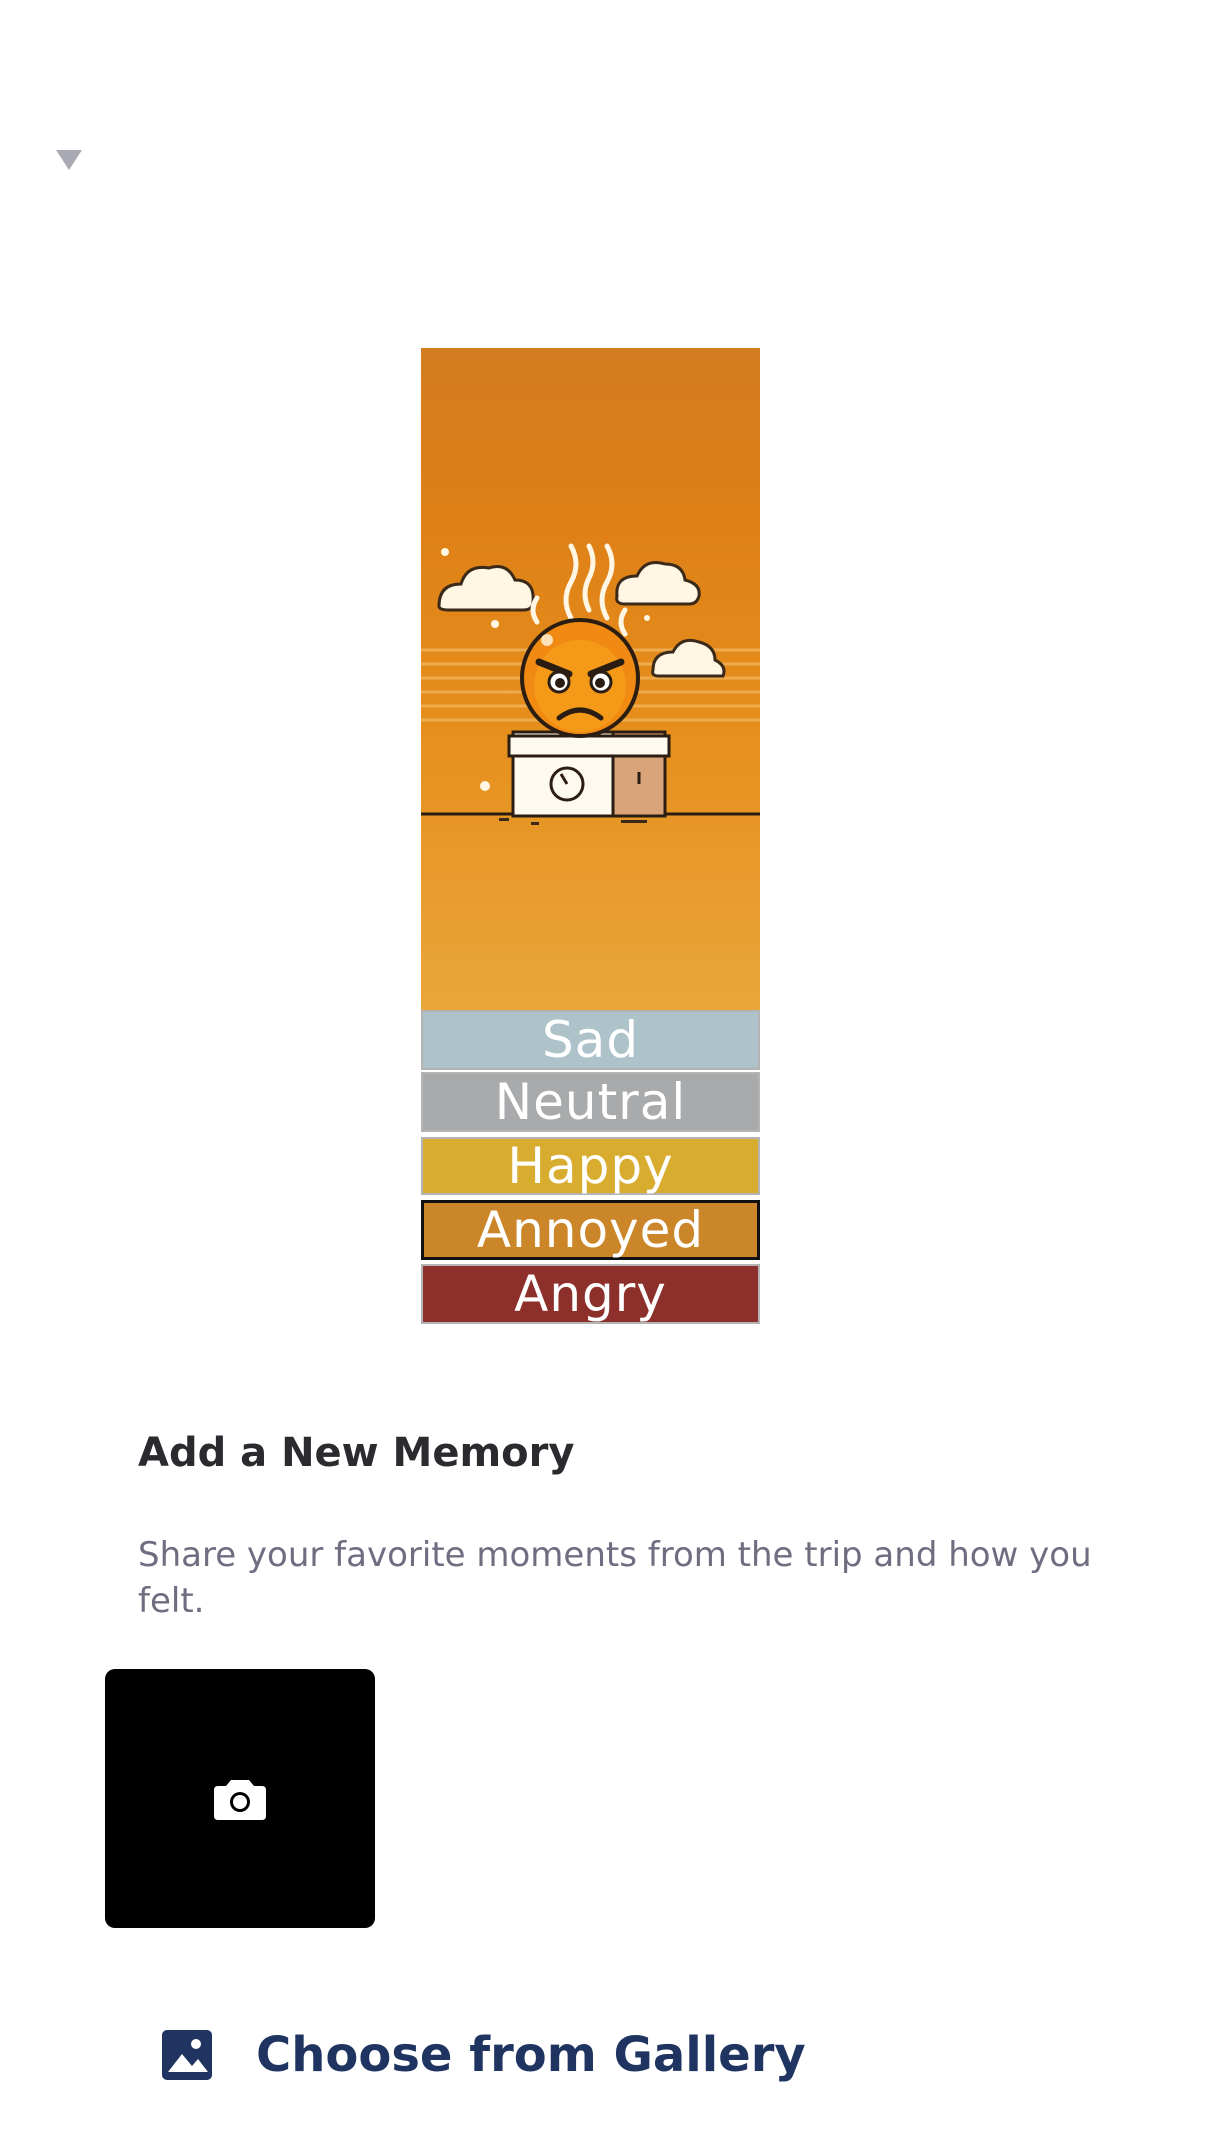 The height and width of the screenshot is (2148, 1228). I want to click on add-memory-title: Add a New Memory, so click(356, 1453).